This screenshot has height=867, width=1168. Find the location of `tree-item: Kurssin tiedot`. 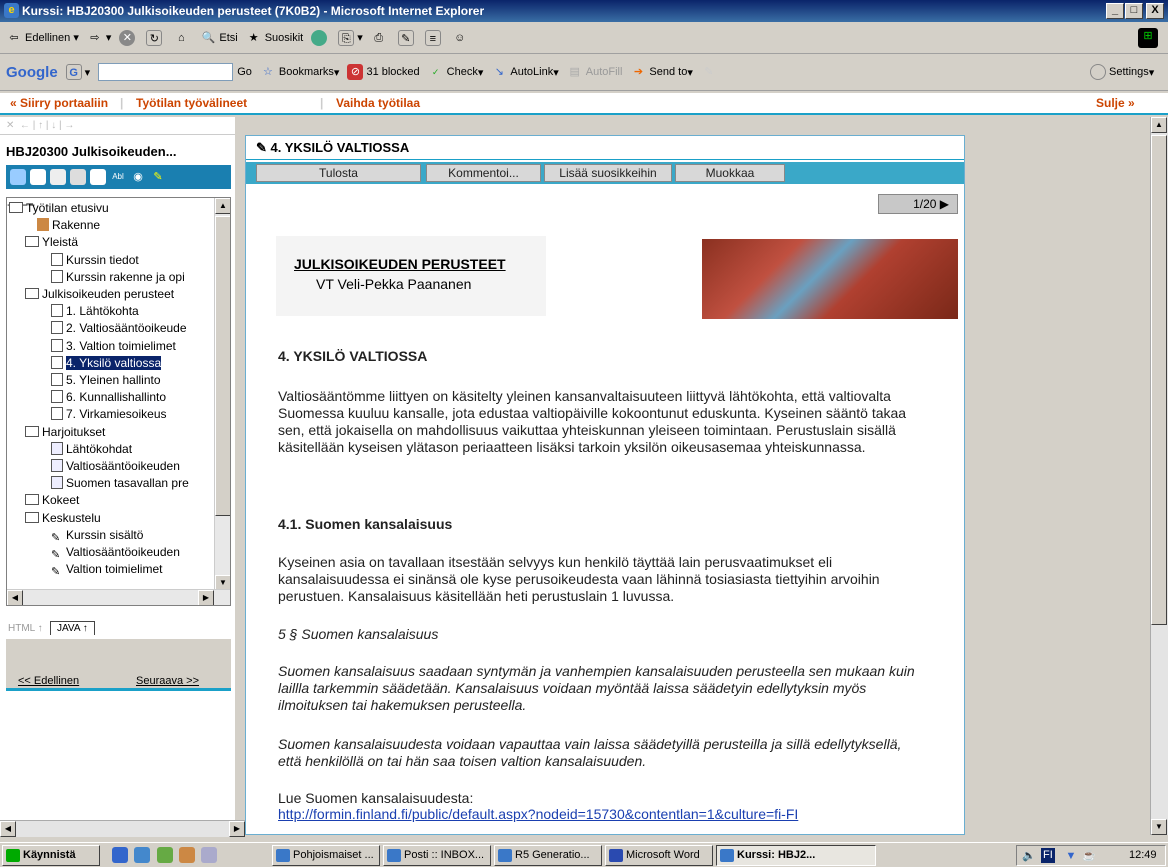

tree-item: Kurssin tiedot is located at coordinates (95, 260).